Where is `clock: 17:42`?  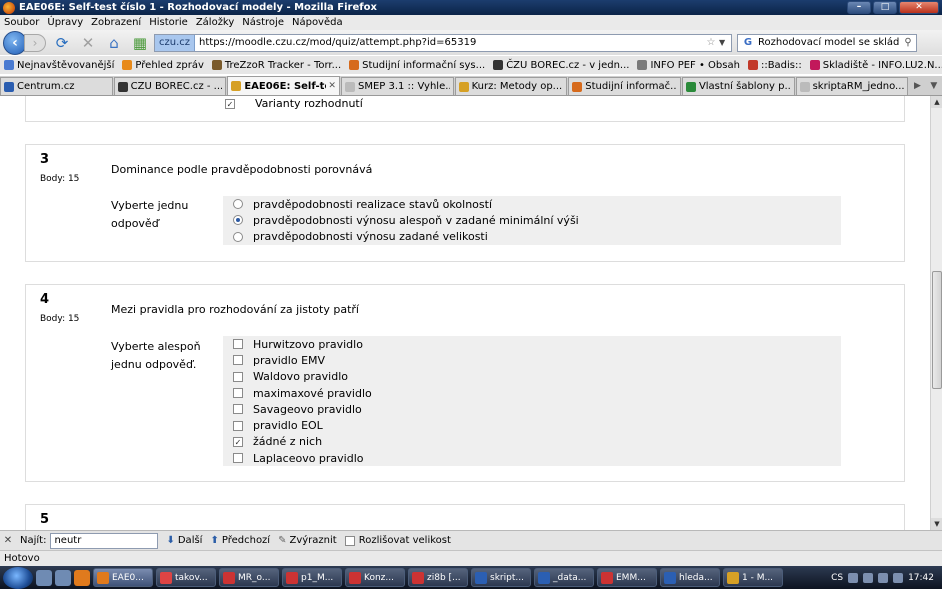 clock: 17:42 is located at coordinates (921, 578).